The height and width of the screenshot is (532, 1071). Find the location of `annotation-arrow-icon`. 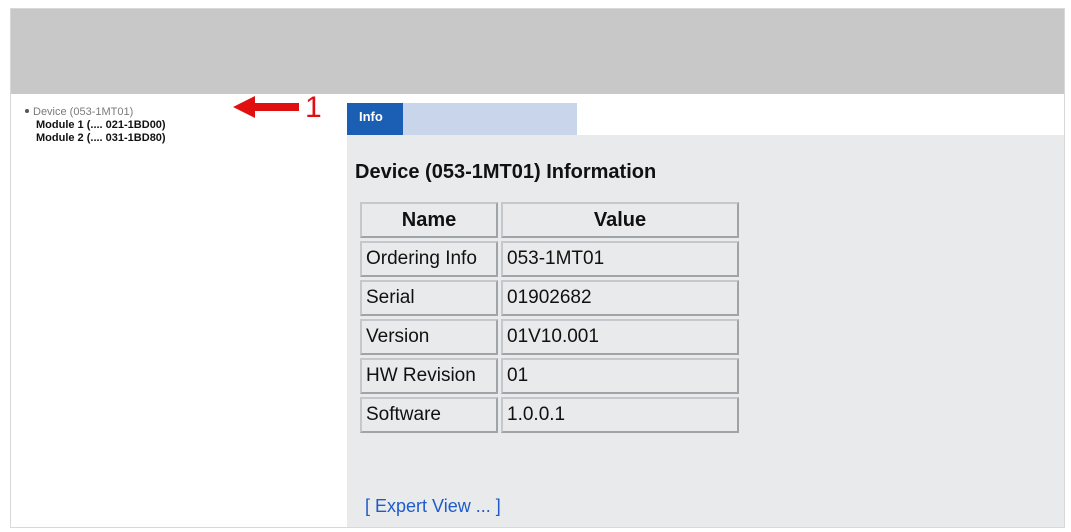

annotation-arrow-icon is located at coordinates (268, 107).